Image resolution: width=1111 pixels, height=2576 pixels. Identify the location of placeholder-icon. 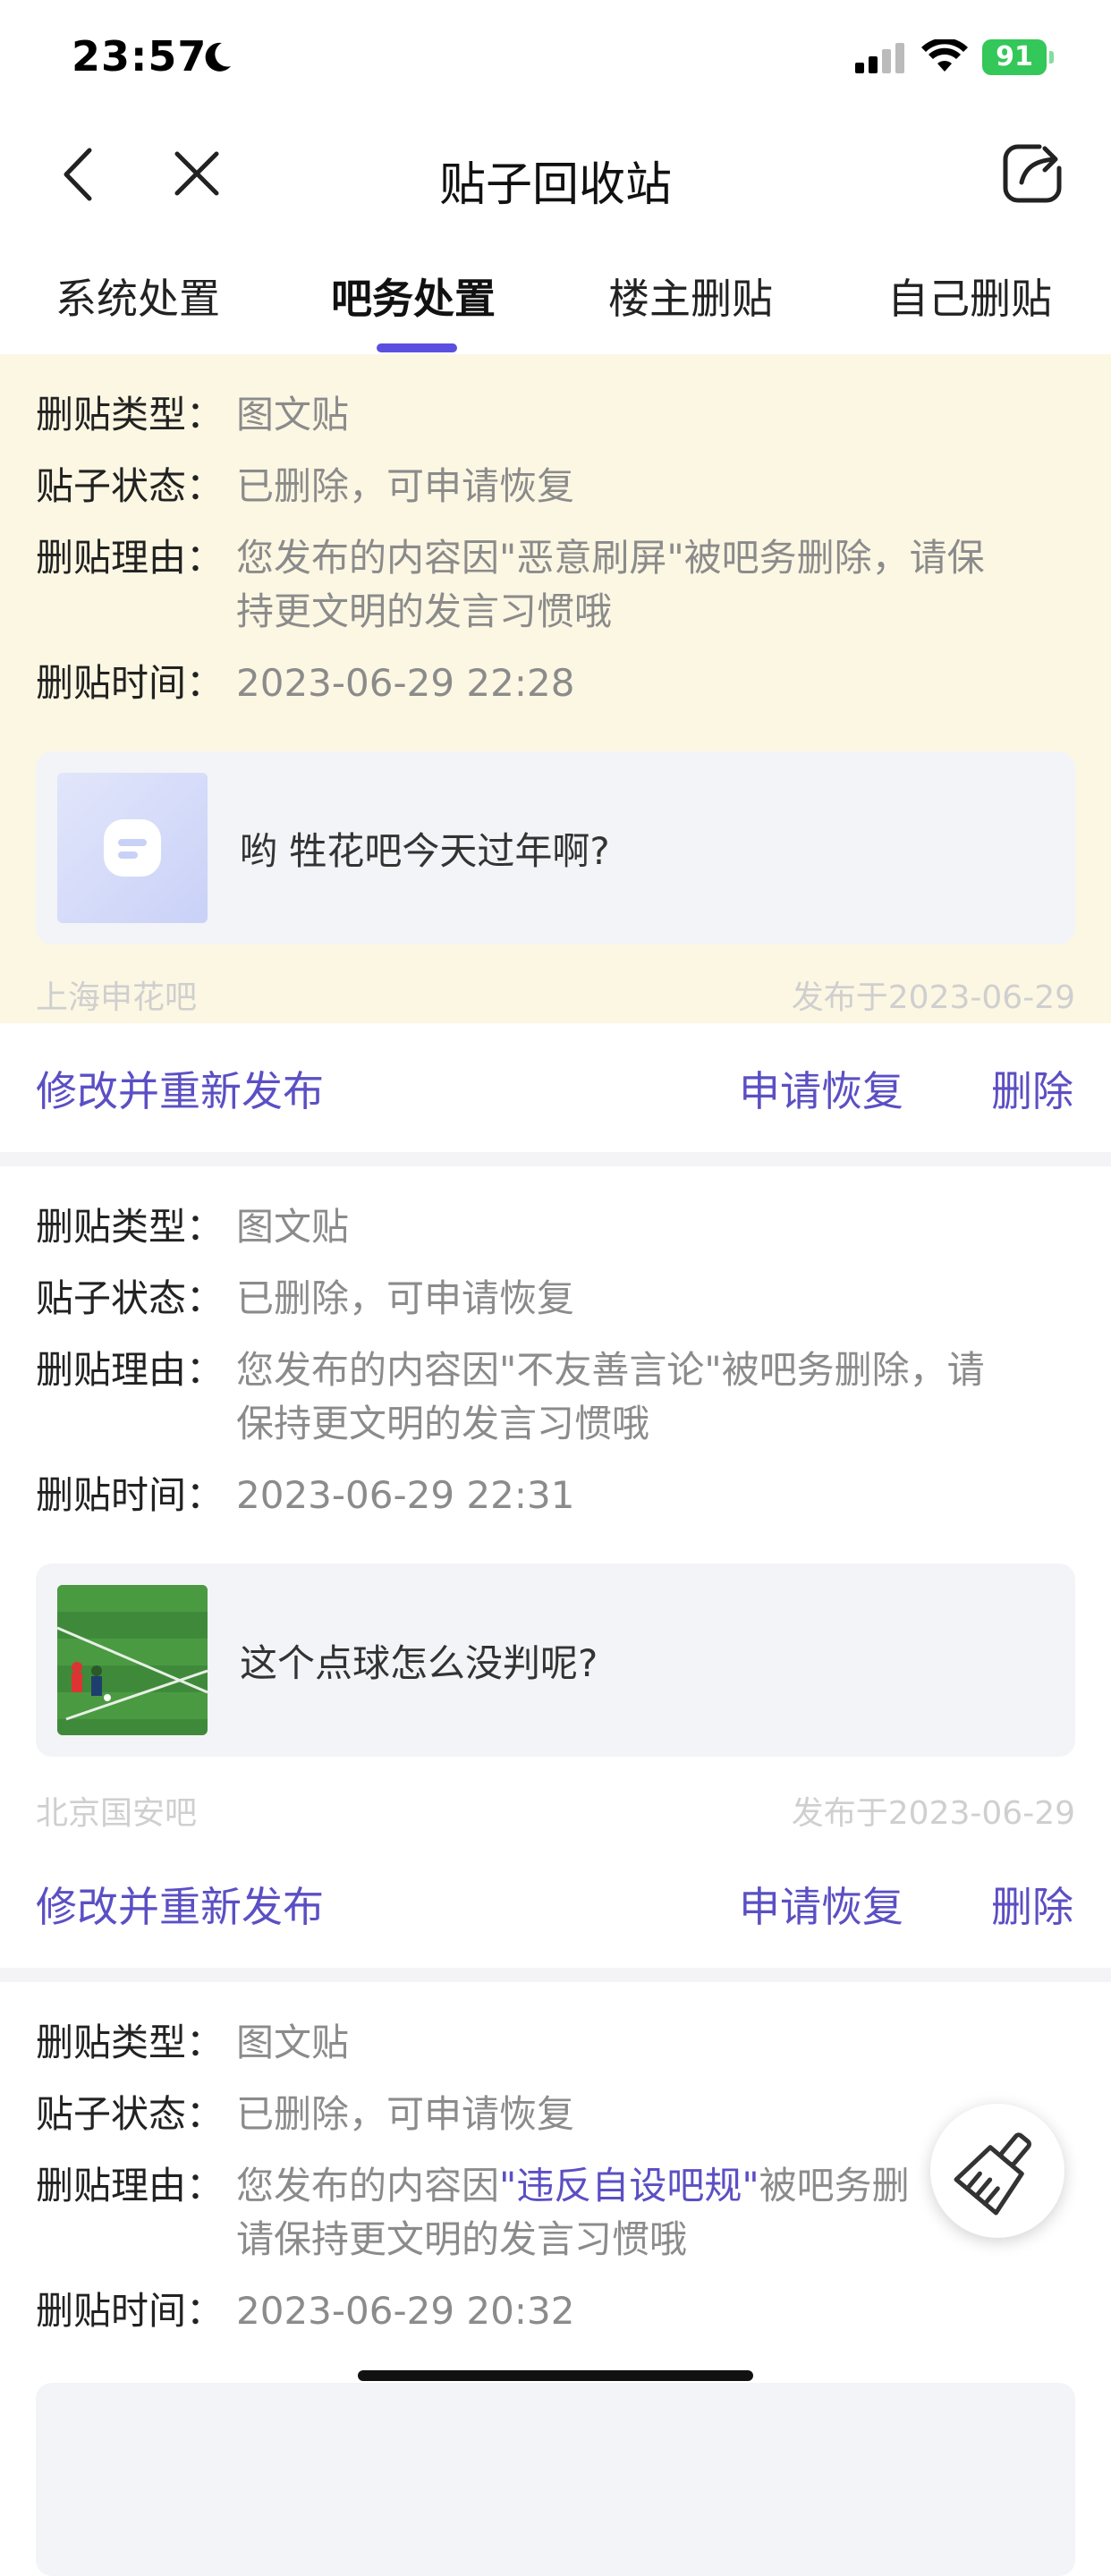
(132, 848).